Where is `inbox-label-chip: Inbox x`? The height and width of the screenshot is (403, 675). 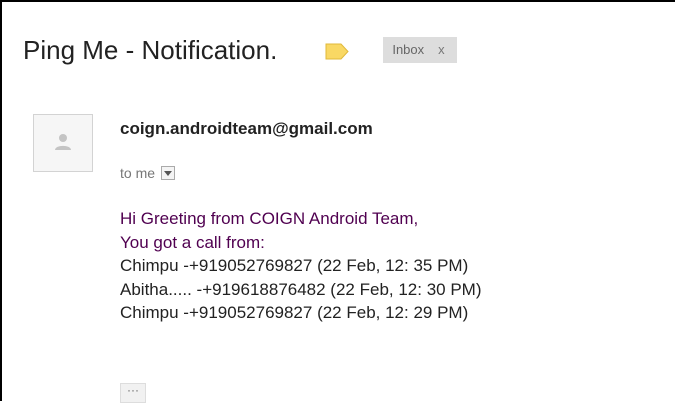
inbox-label-chip: Inbox x is located at coordinates (420, 50).